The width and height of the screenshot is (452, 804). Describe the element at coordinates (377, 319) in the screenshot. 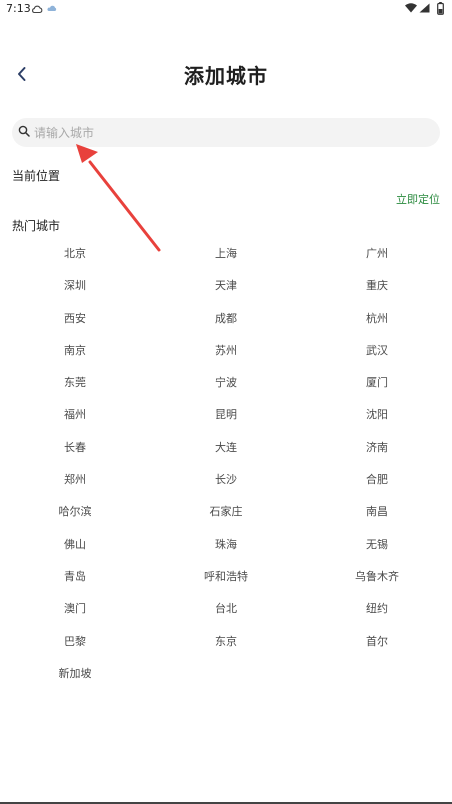

I see `city-item: 杭州` at that location.